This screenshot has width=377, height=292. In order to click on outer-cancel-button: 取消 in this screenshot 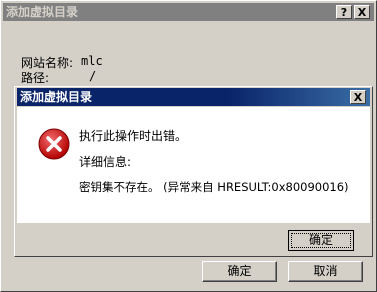, I will do `click(325, 271)`.